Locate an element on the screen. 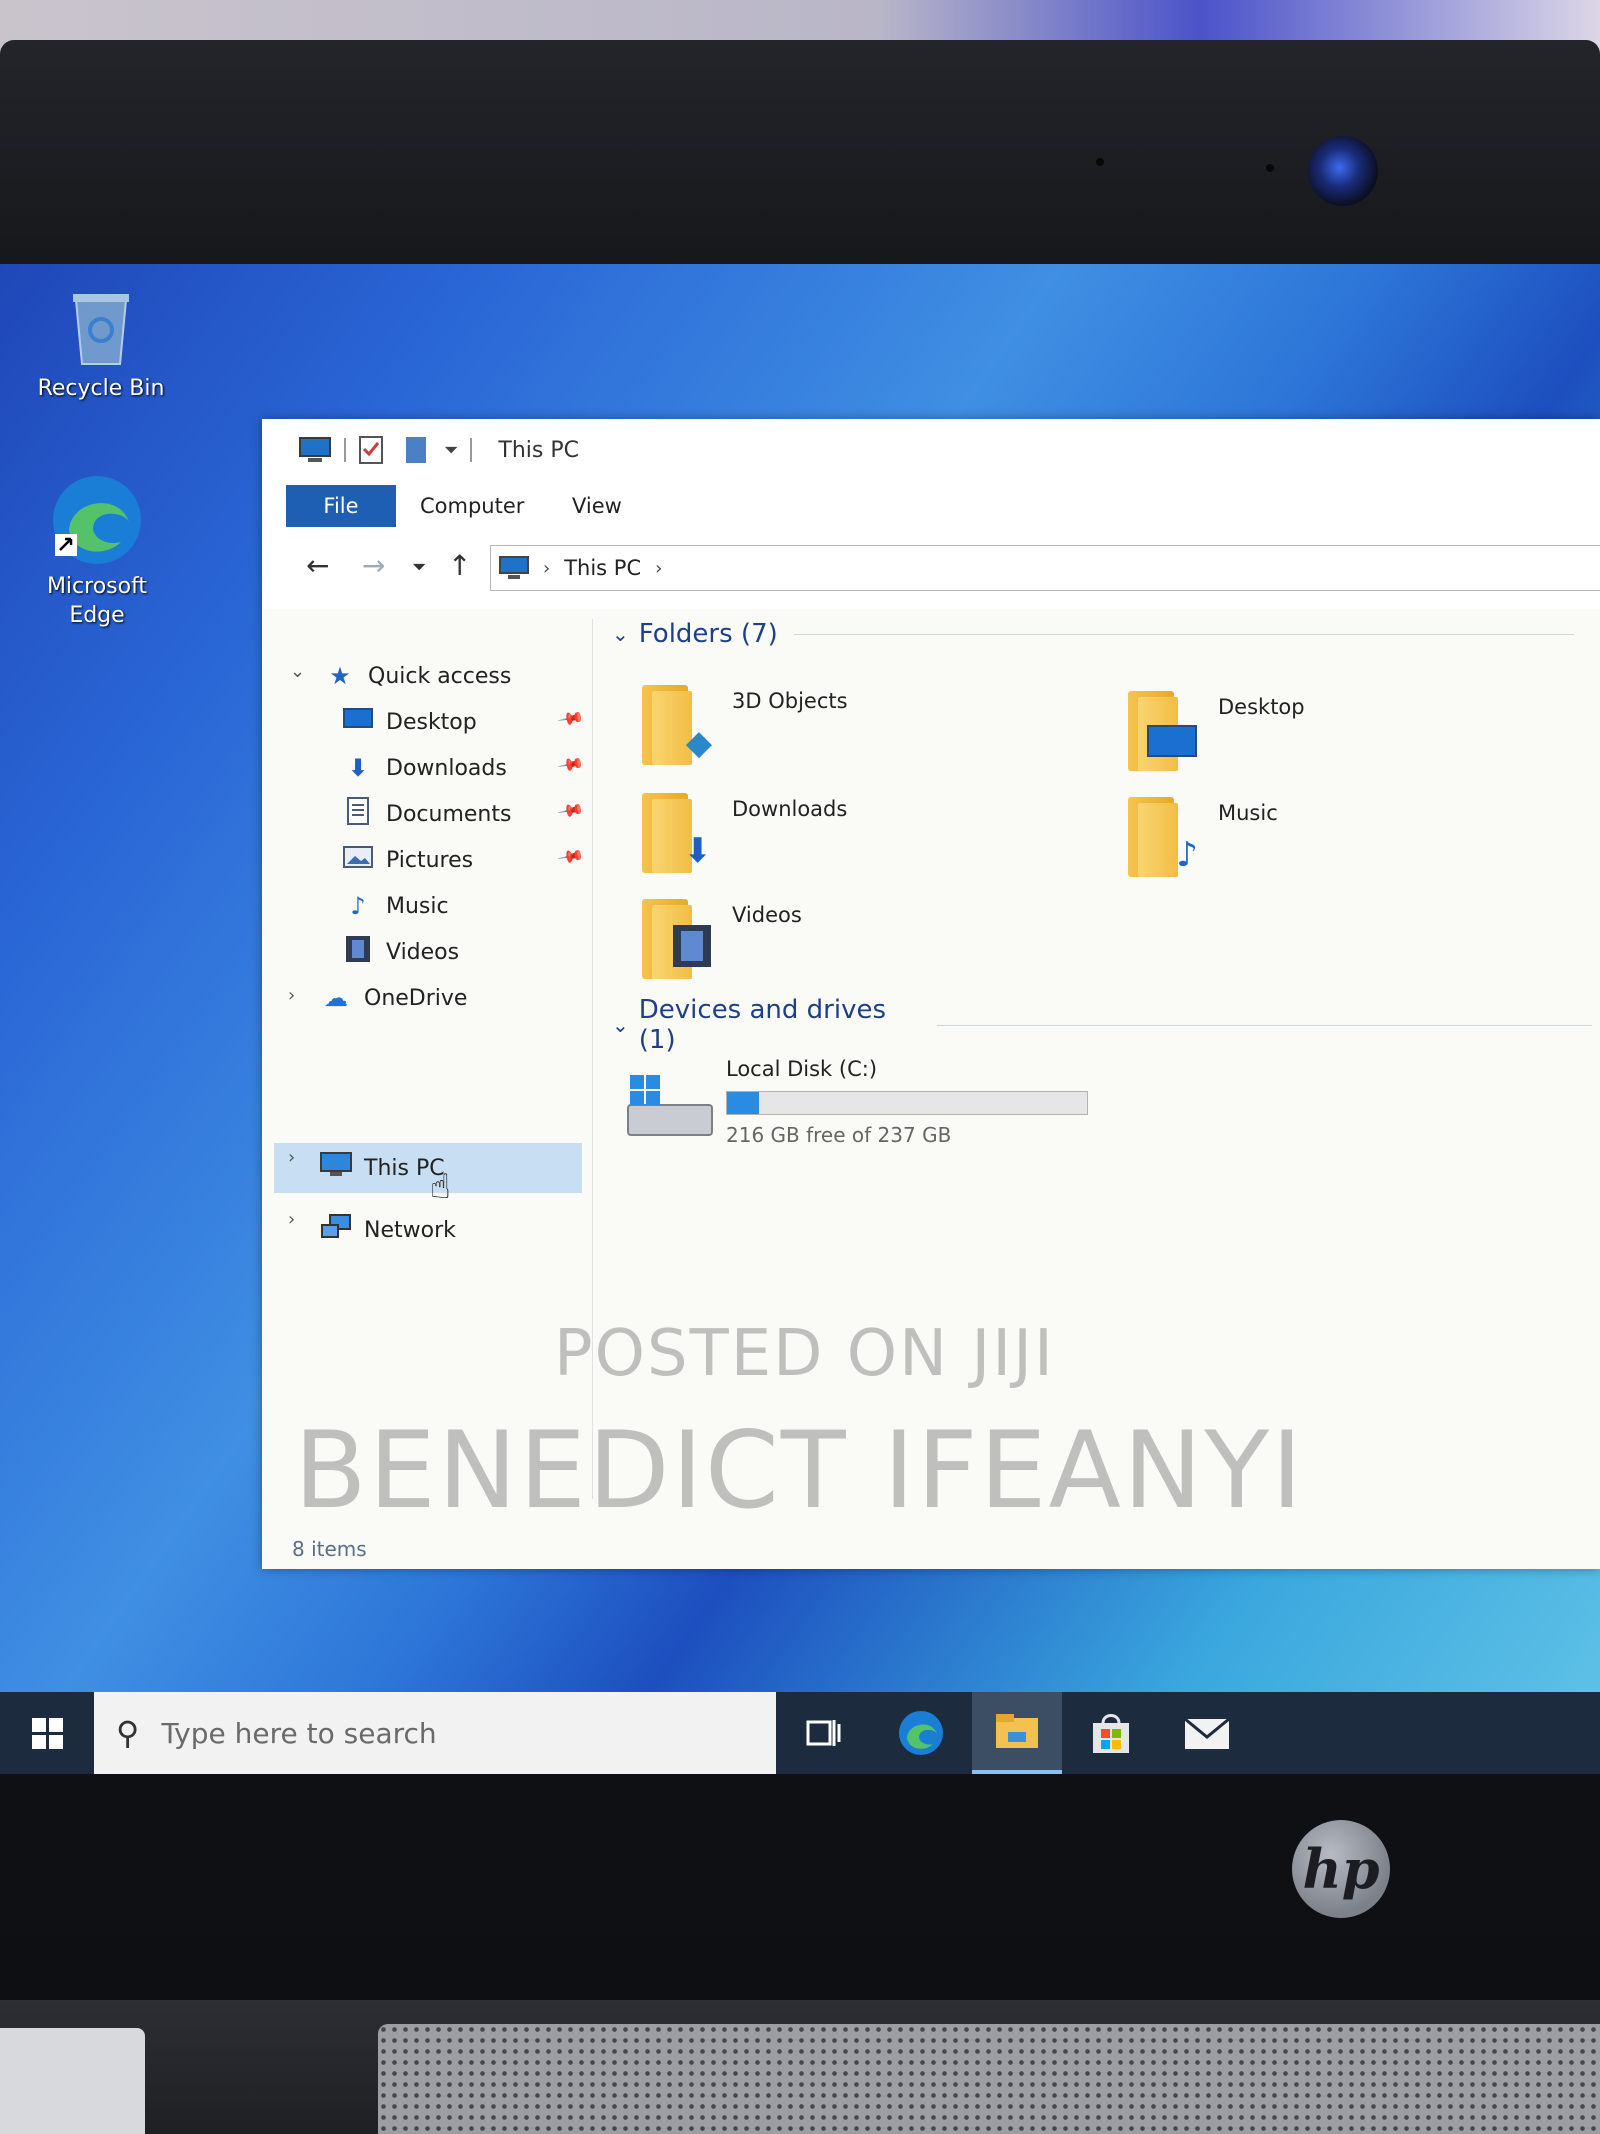 The height and width of the screenshot is (2134, 1600). sidebar-item-label: Pictures is located at coordinates (430, 860).